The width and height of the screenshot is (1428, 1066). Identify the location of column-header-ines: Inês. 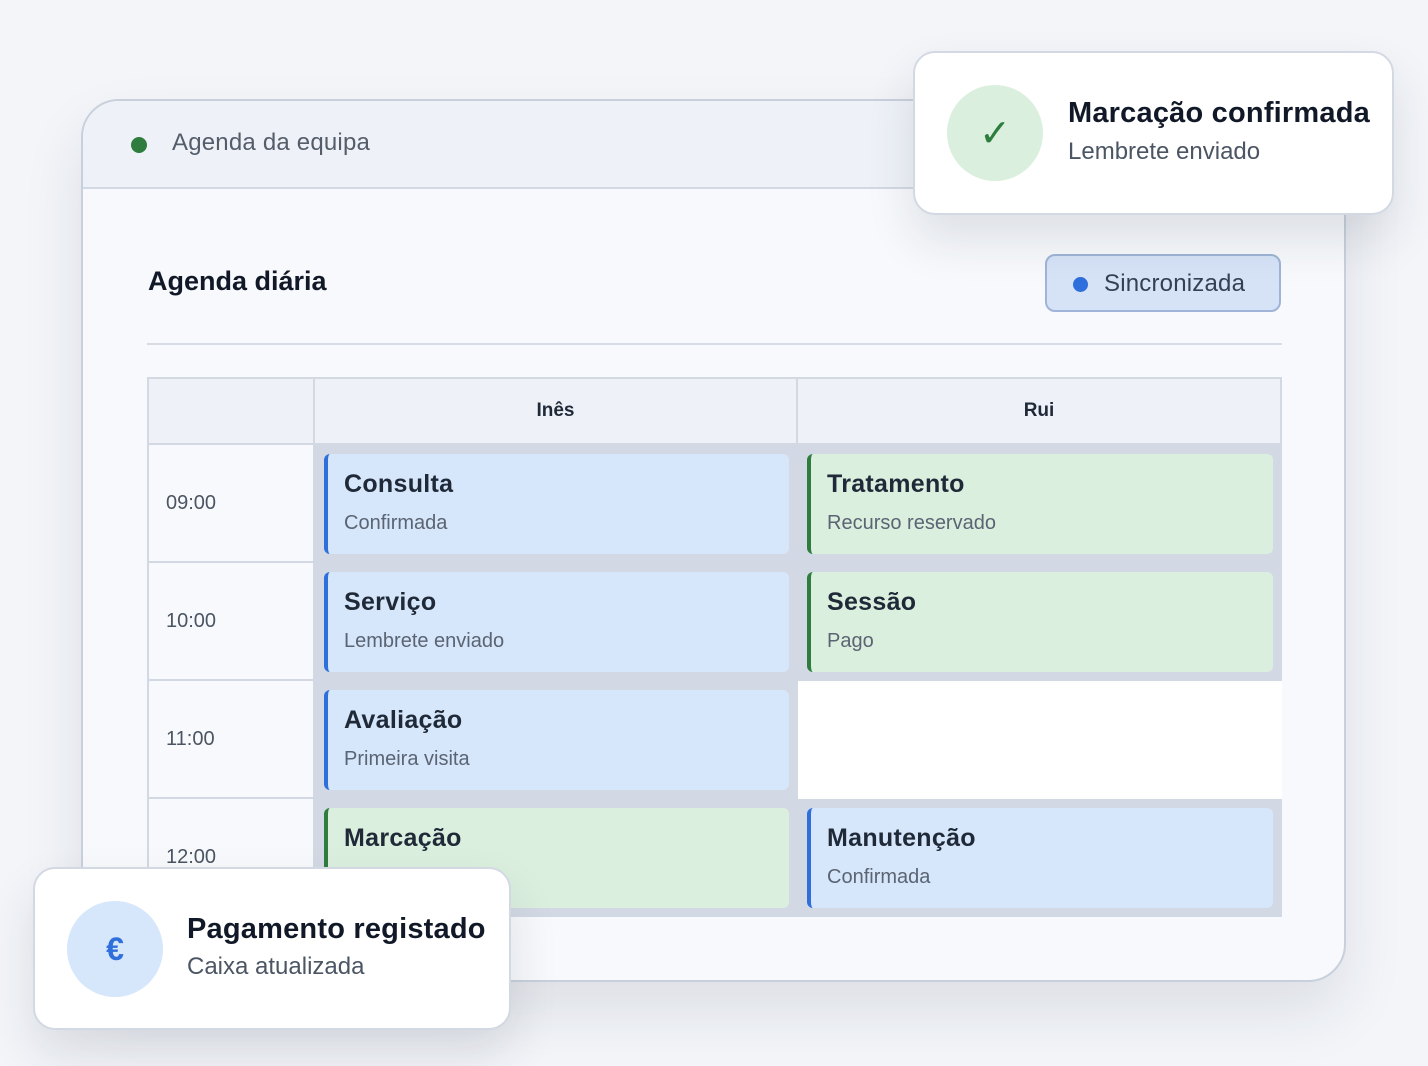
(556, 412).